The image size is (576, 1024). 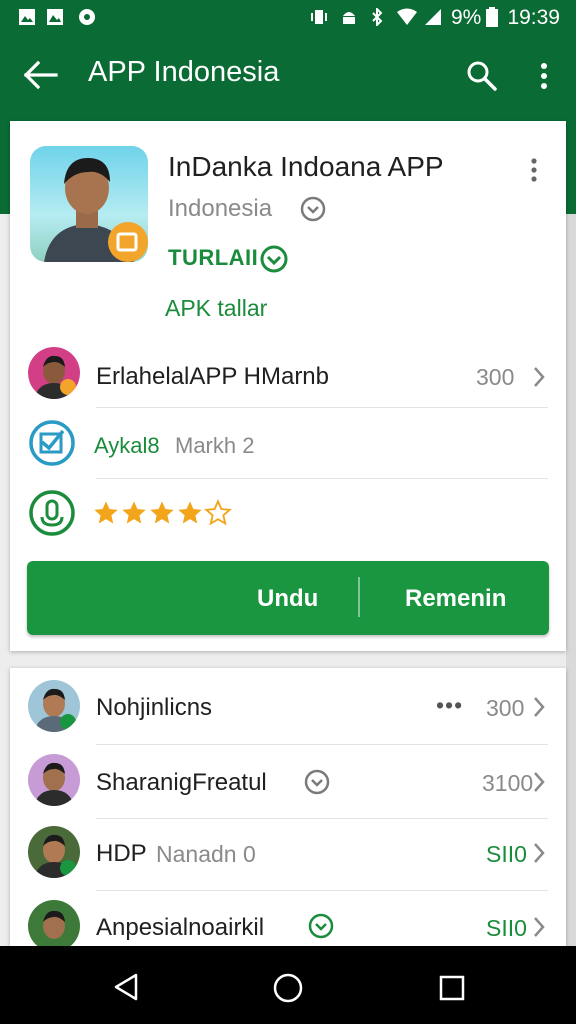 What do you see at coordinates (126, 987) in the screenshot?
I see `nav-back-icon` at bounding box center [126, 987].